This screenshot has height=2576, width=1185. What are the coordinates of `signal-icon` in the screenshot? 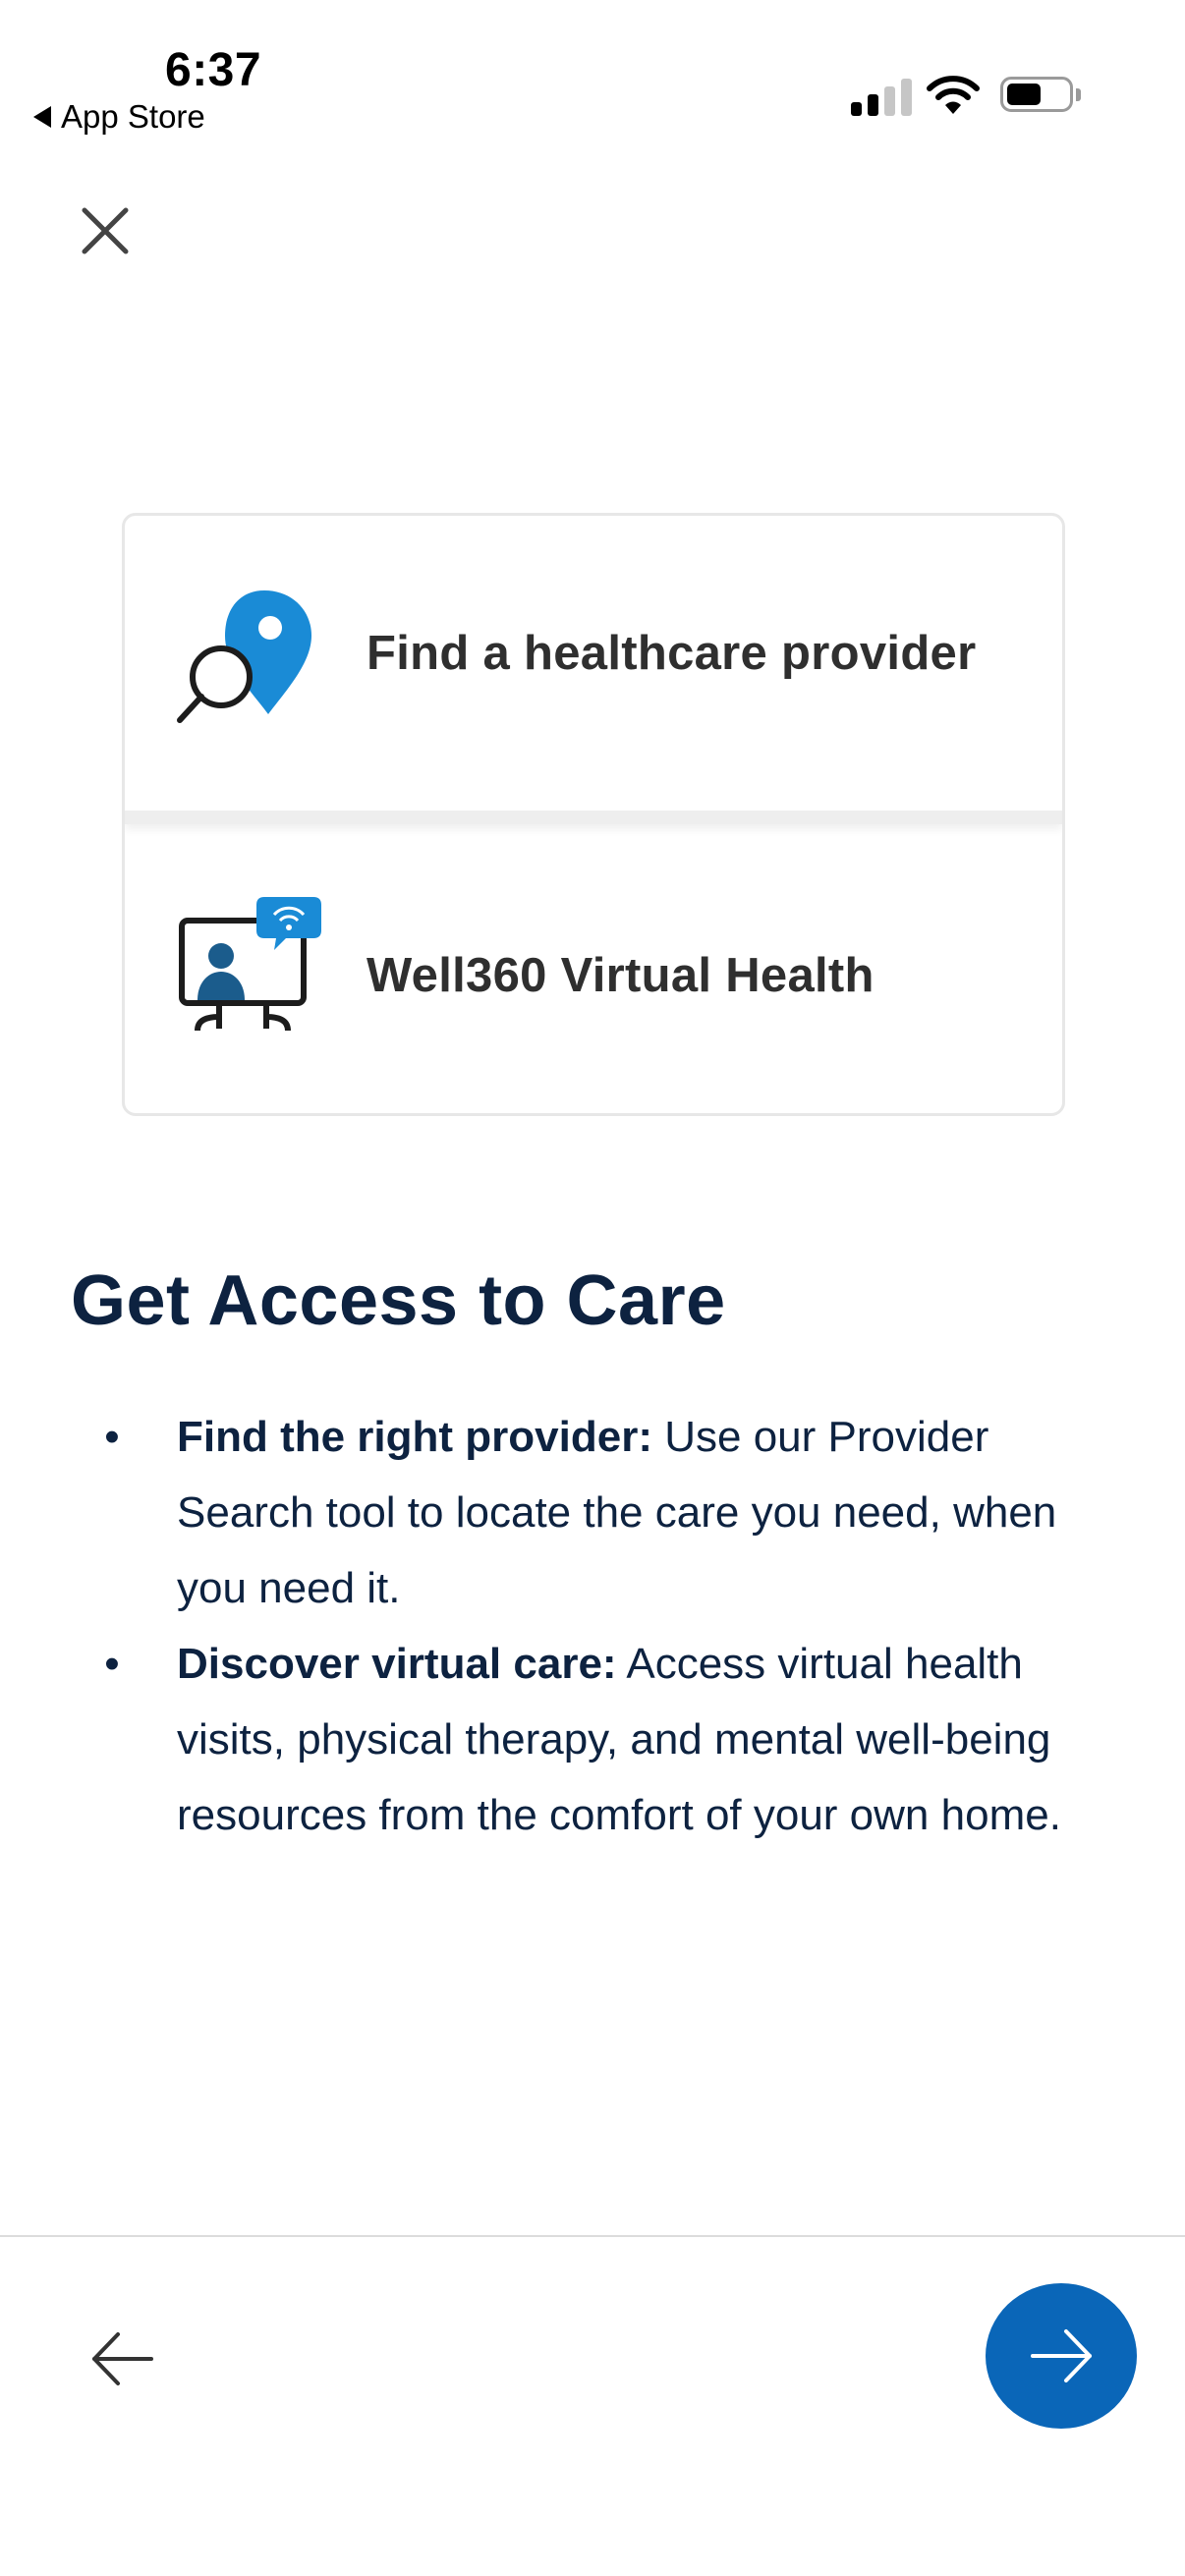 It's located at (881, 96).